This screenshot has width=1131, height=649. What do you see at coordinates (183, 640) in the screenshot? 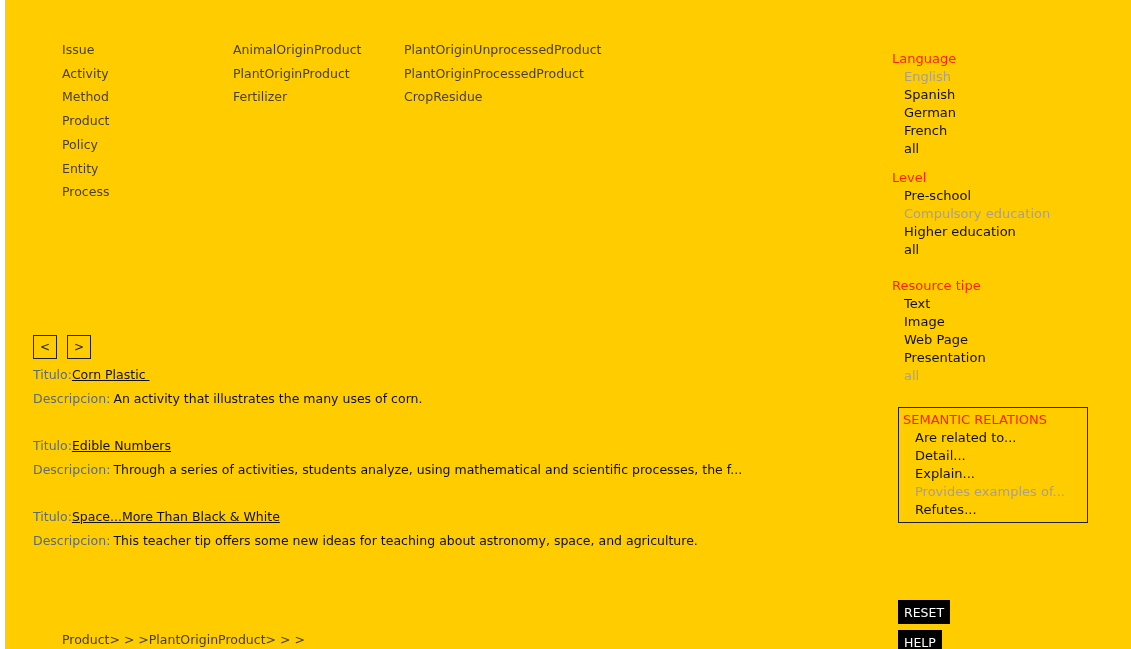
I see `breadcrumb: Product> > >PlantOriginProduct> > >` at bounding box center [183, 640].